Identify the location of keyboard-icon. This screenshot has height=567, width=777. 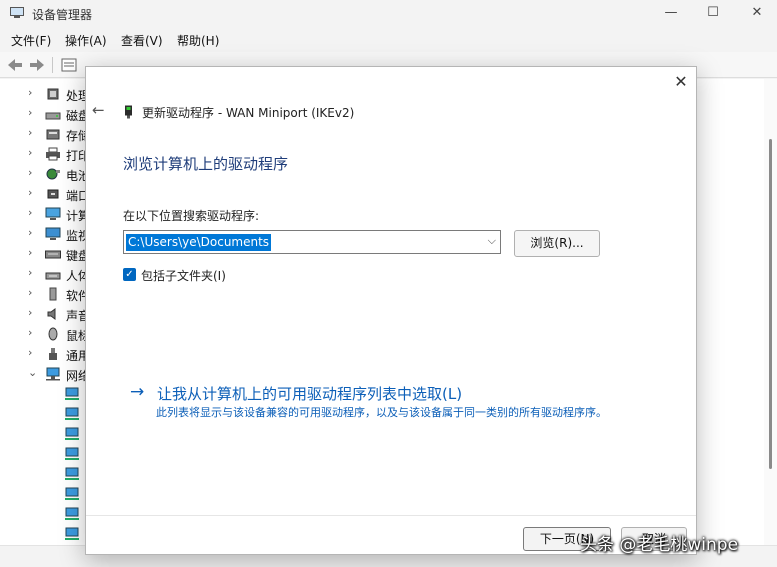
(53, 254).